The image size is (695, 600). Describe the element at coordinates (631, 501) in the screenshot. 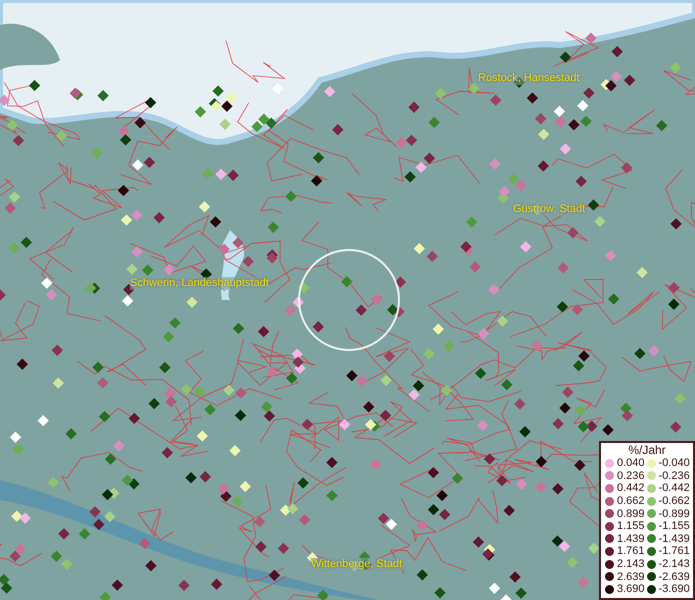

I see `legend-value: 0.662` at that location.